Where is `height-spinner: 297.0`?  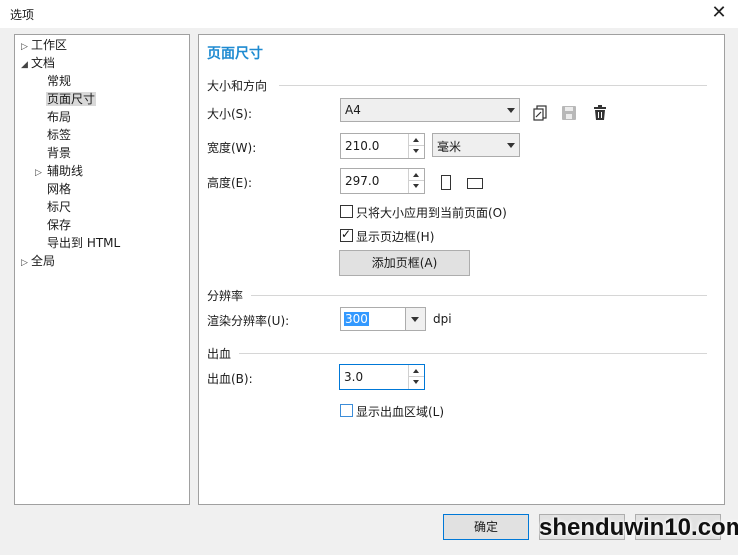 height-spinner: 297.0 is located at coordinates (382, 181).